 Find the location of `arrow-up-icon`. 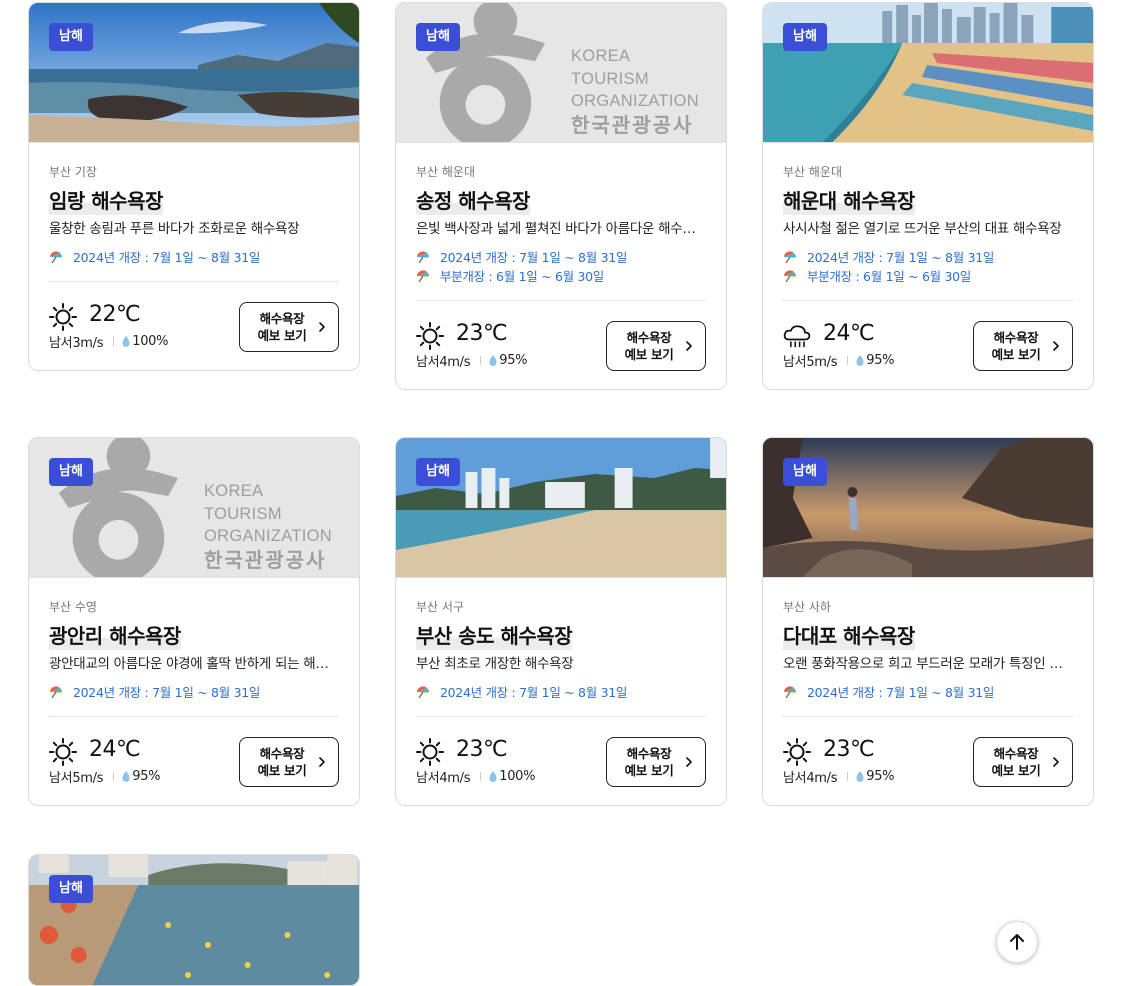

arrow-up-icon is located at coordinates (1017, 942).